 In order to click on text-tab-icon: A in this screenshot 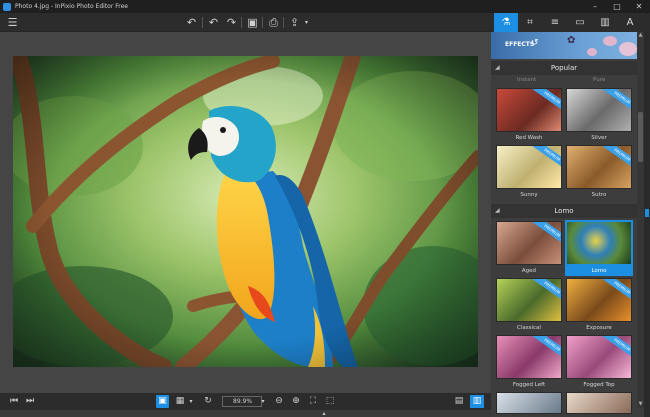, I will do `click(630, 22)`.